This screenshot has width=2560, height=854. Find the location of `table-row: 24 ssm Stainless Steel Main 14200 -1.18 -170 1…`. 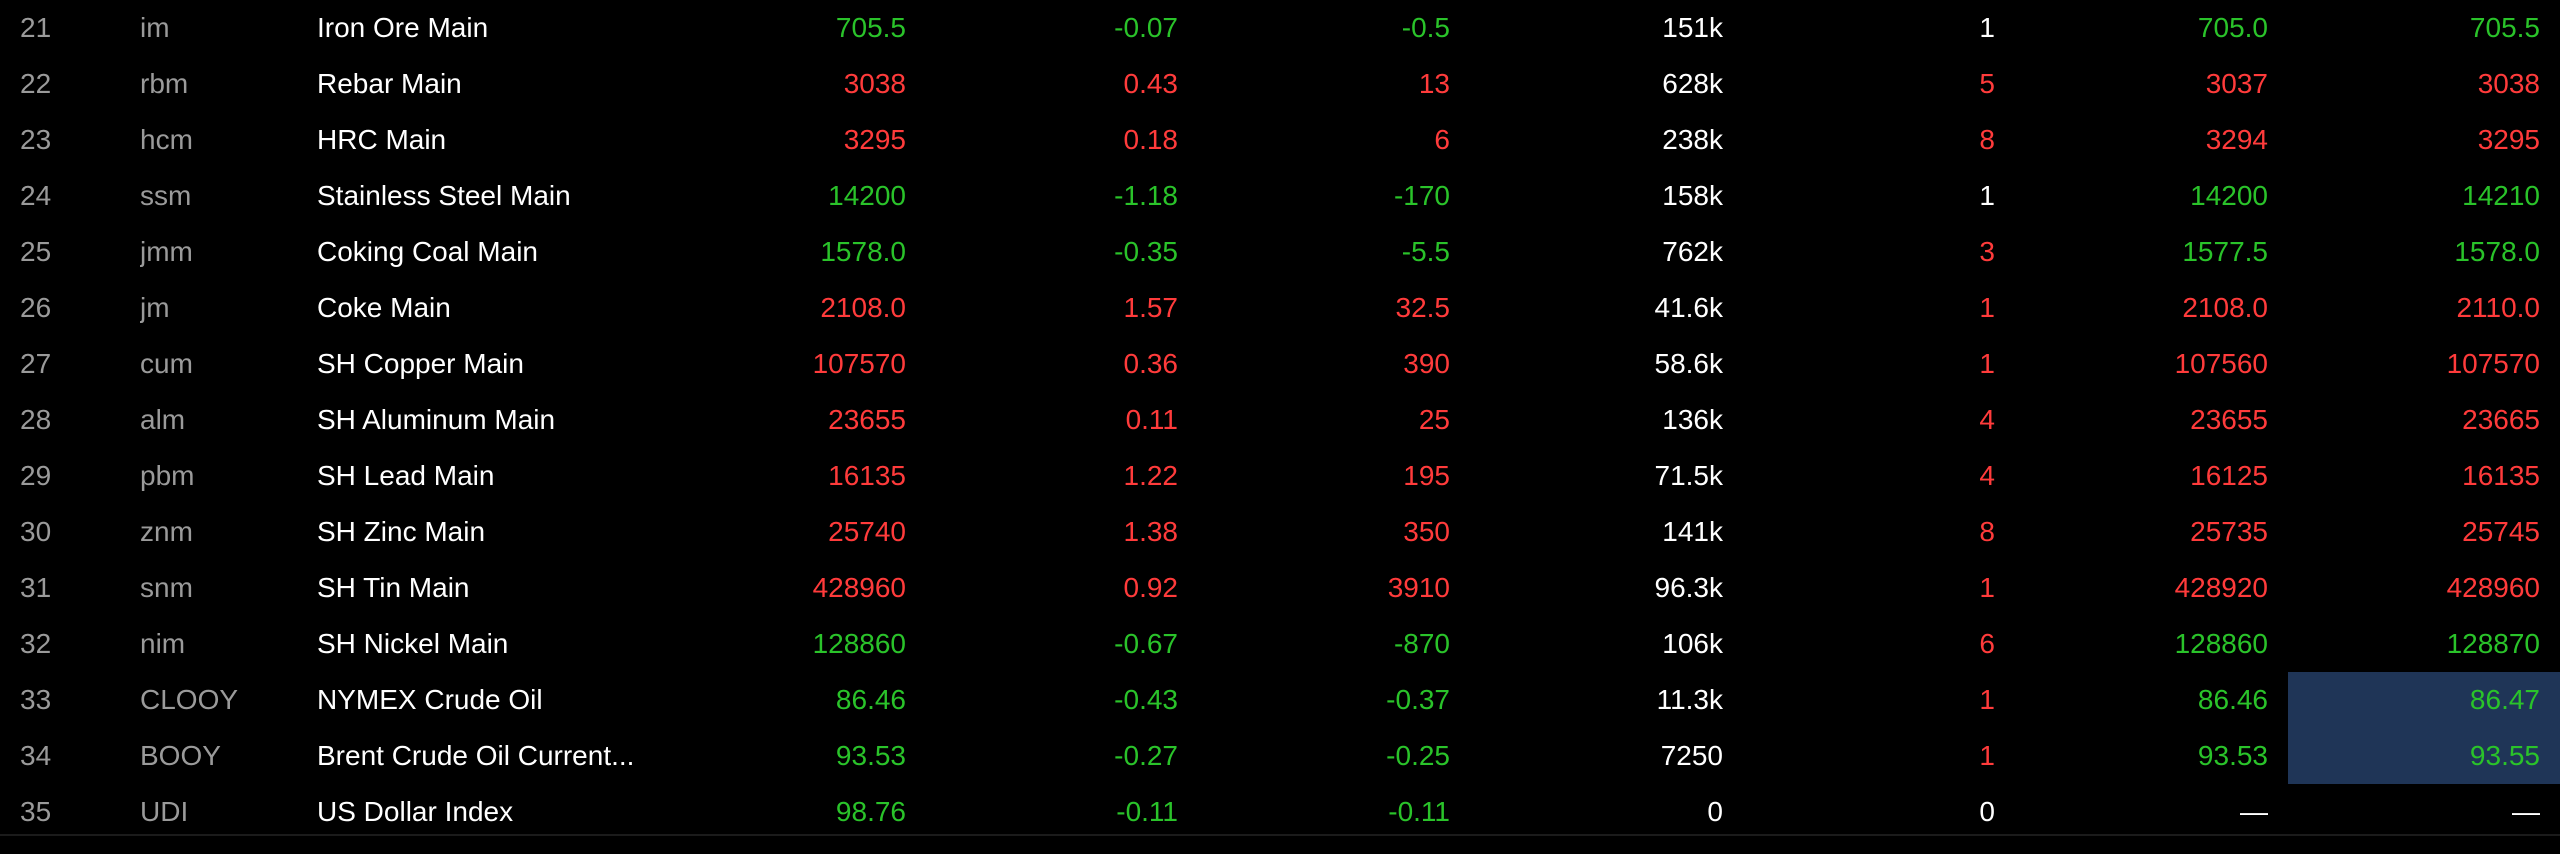

table-row: 24 ssm Stainless Steel Main 14200 -1.18 -170 1… is located at coordinates (1280, 196).